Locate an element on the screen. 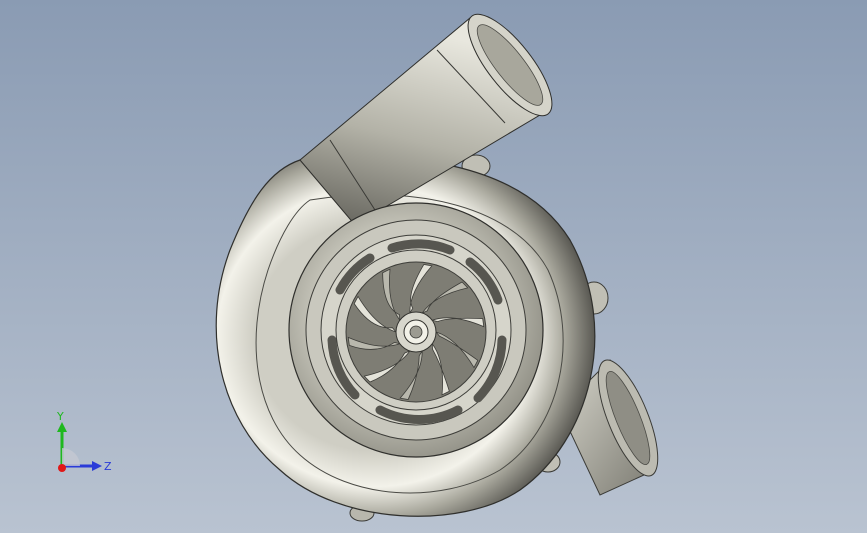 The image size is (867, 533). compressor-impeller is located at coordinates (416, 332).